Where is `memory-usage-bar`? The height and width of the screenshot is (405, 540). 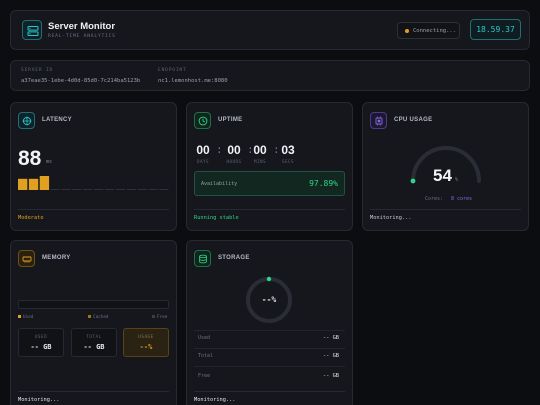 memory-usage-bar is located at coordinates (93, 304).